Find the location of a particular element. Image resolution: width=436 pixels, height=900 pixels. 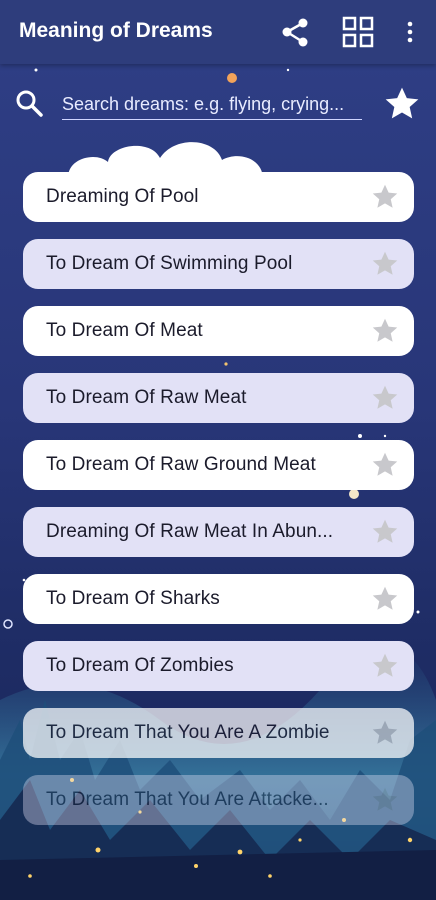

app-title: Meaning of Dreams is located at coordinates (116, 30).